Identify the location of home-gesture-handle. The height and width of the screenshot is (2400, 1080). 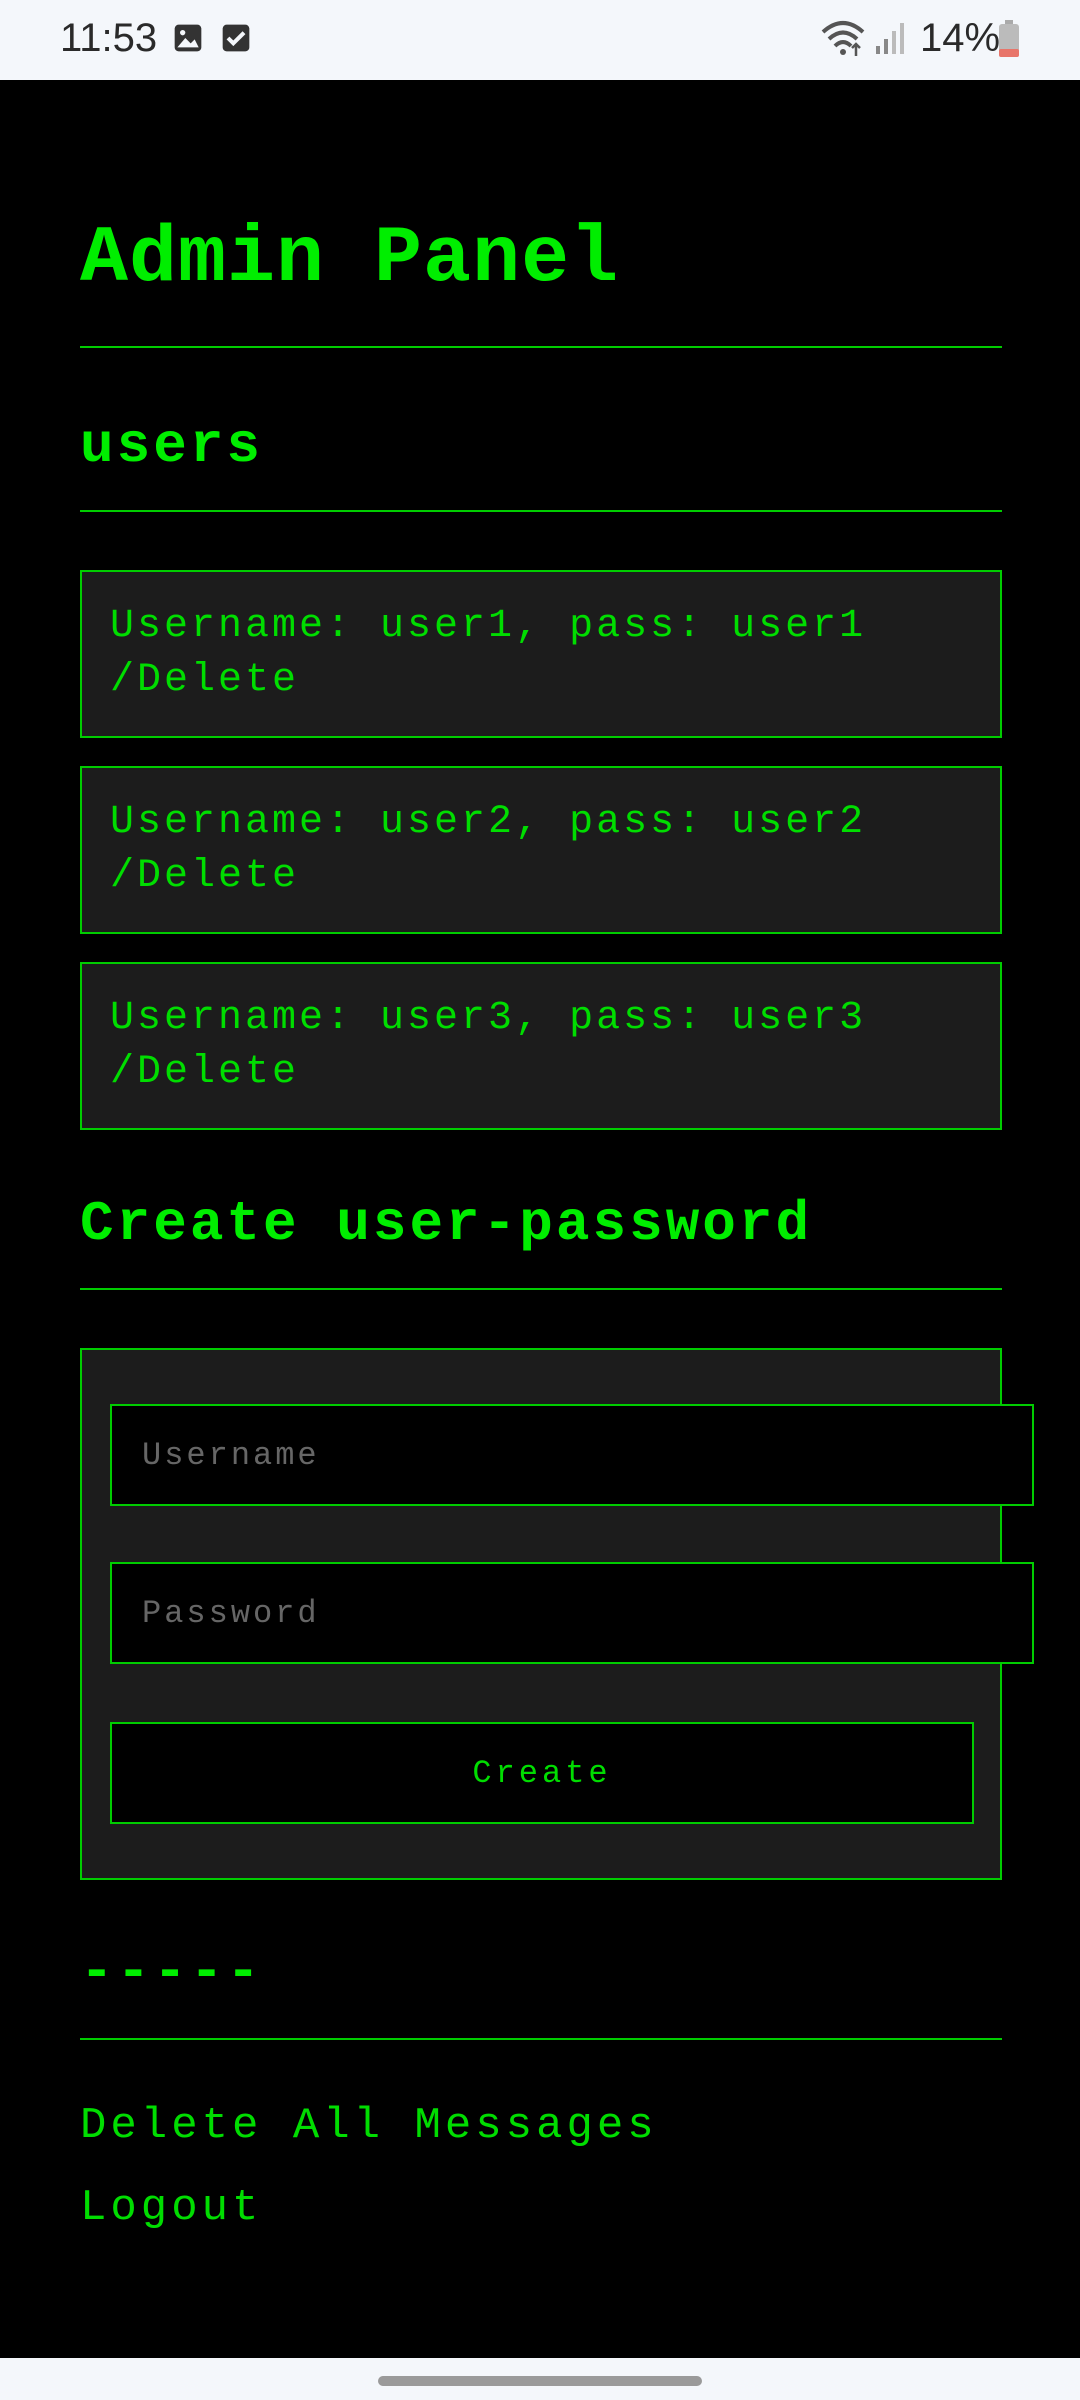
(540, 2381).